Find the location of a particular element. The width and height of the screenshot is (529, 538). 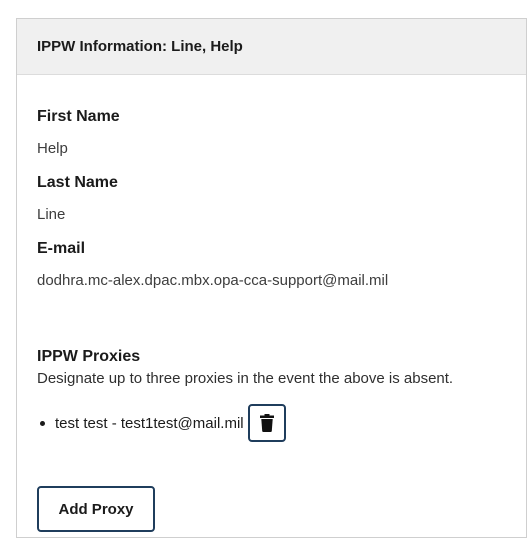

delete-proxy-button is located at coordinates (266, 423).